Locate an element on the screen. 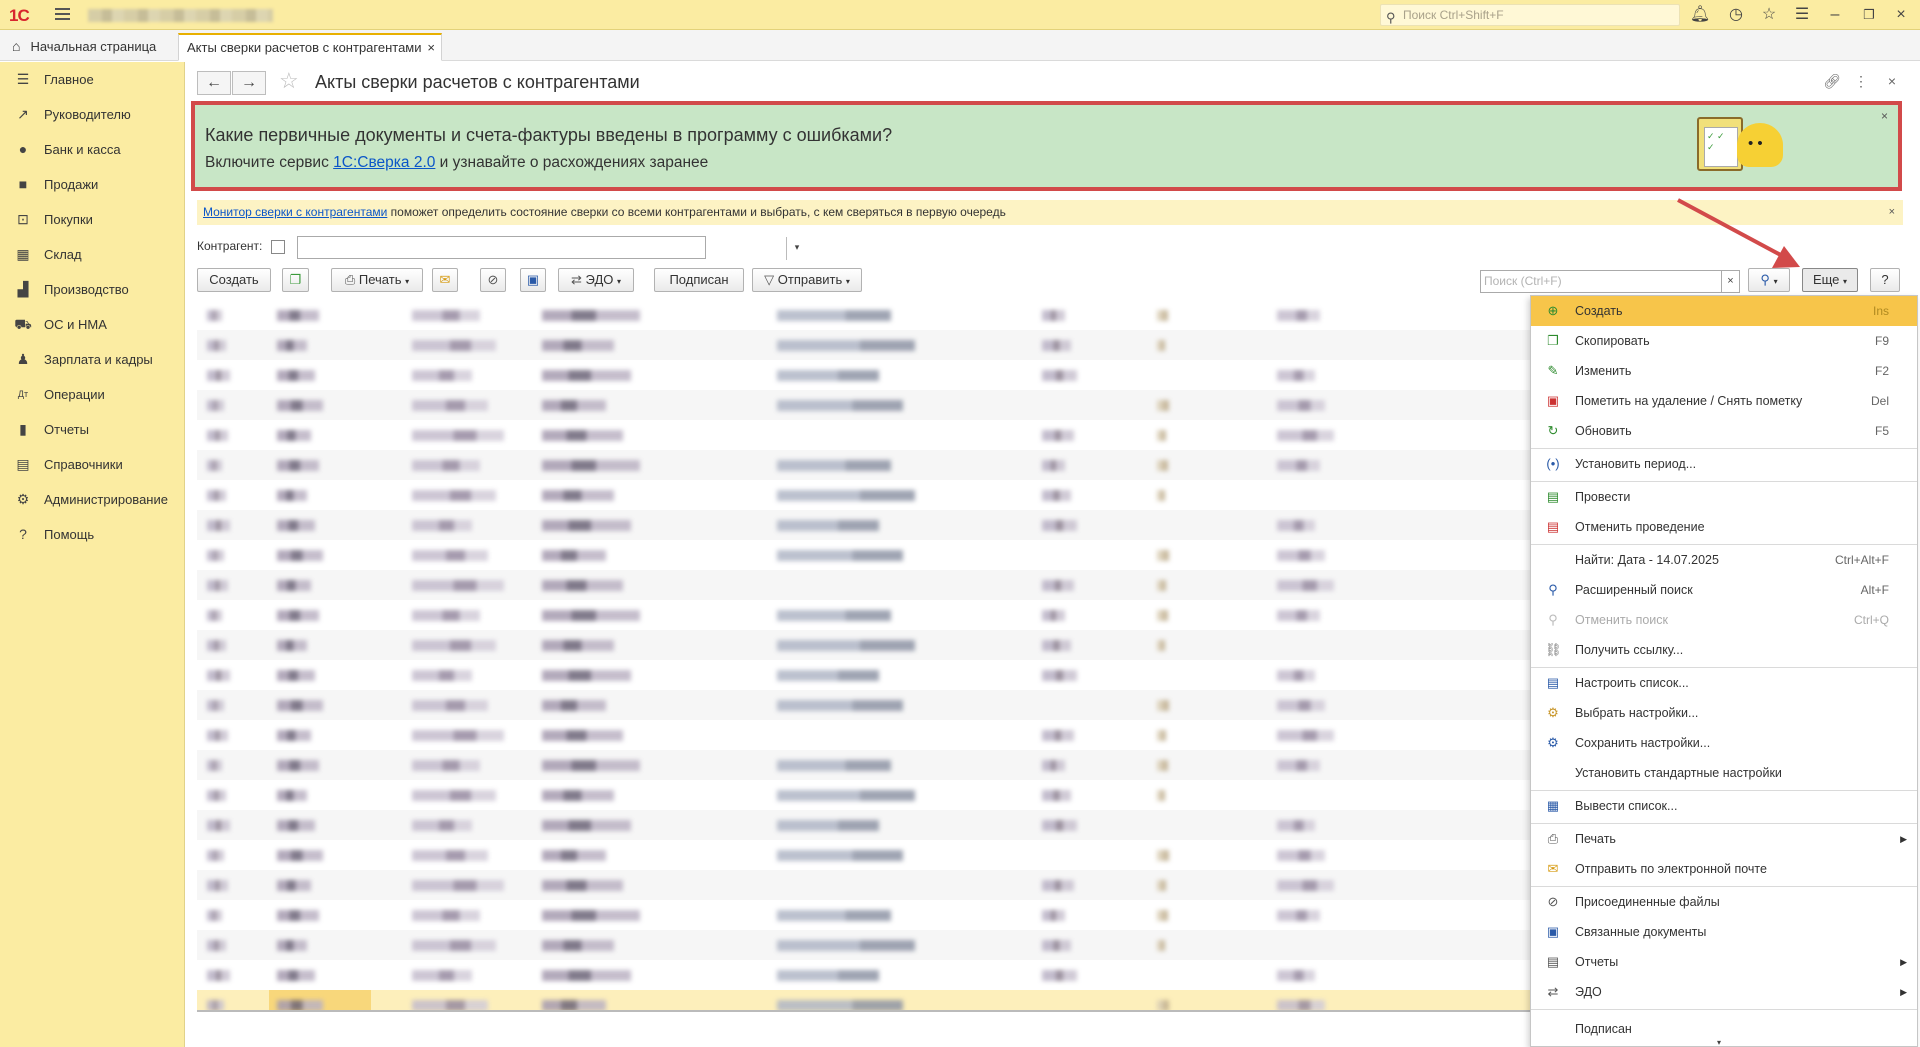 This screenshot has width=1920, height=1047. bell-icon: 🔔︎ is located at coordinates (1700, 15).